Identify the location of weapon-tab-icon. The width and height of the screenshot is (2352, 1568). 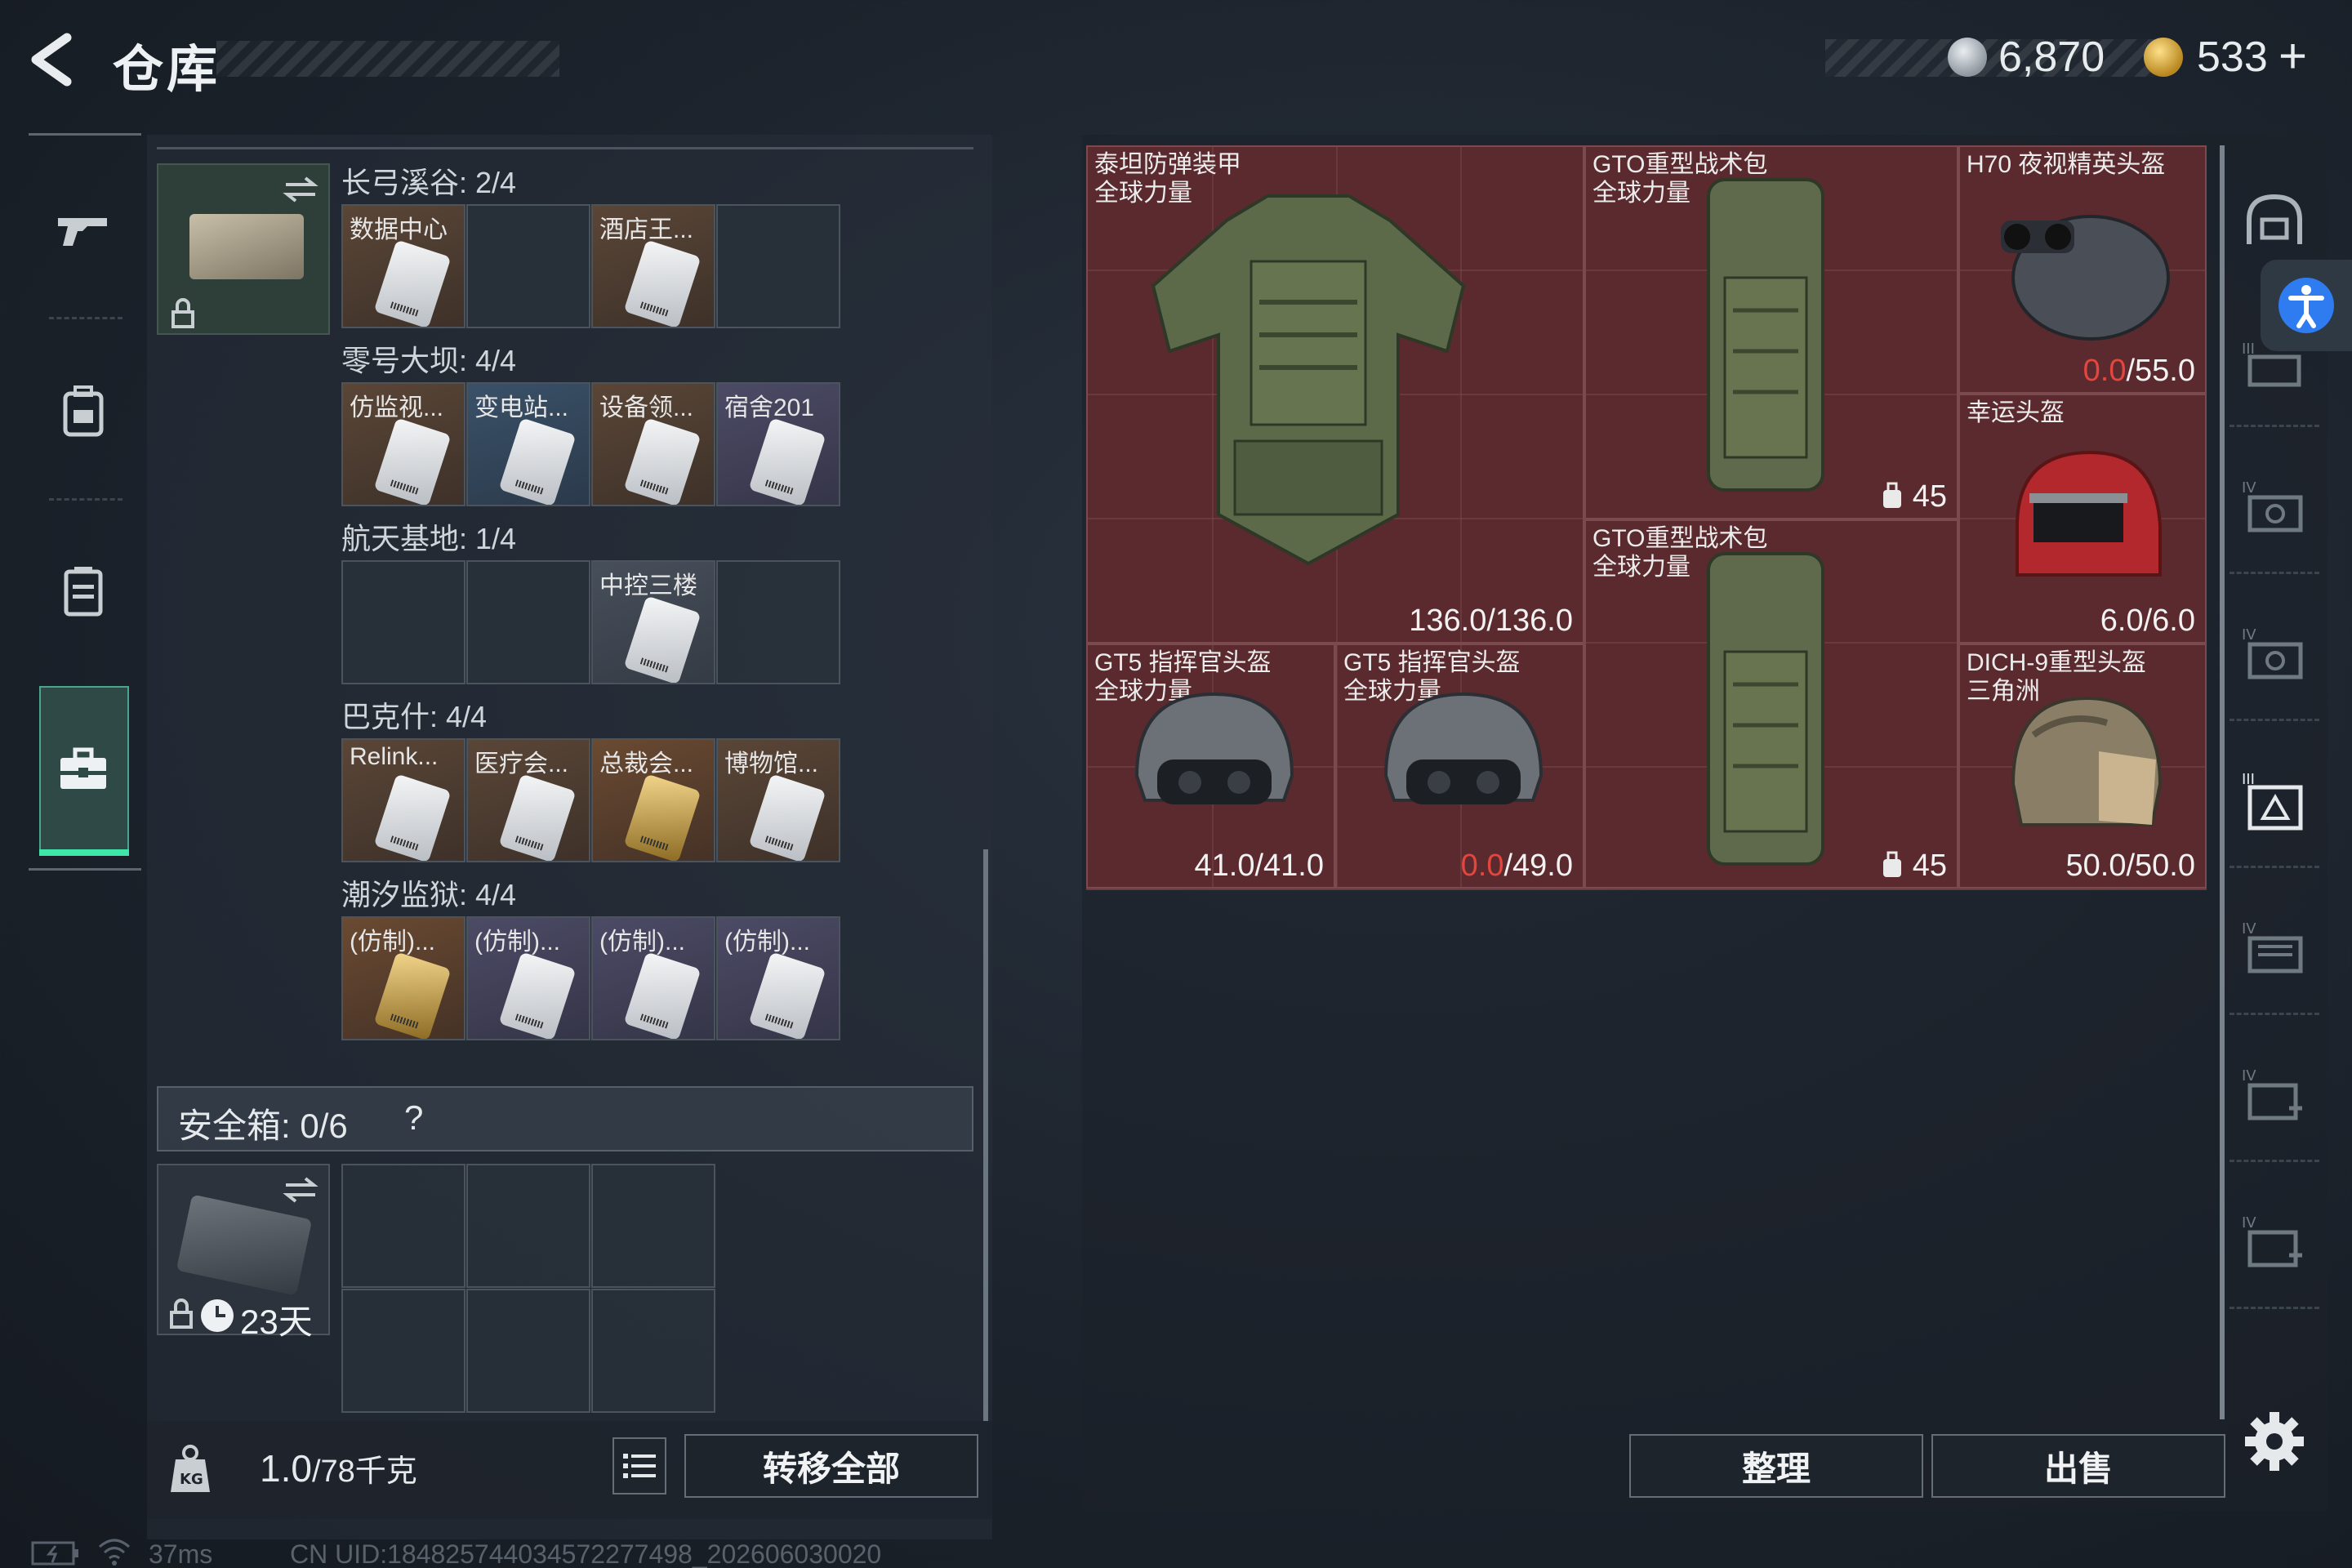
(83, 230).